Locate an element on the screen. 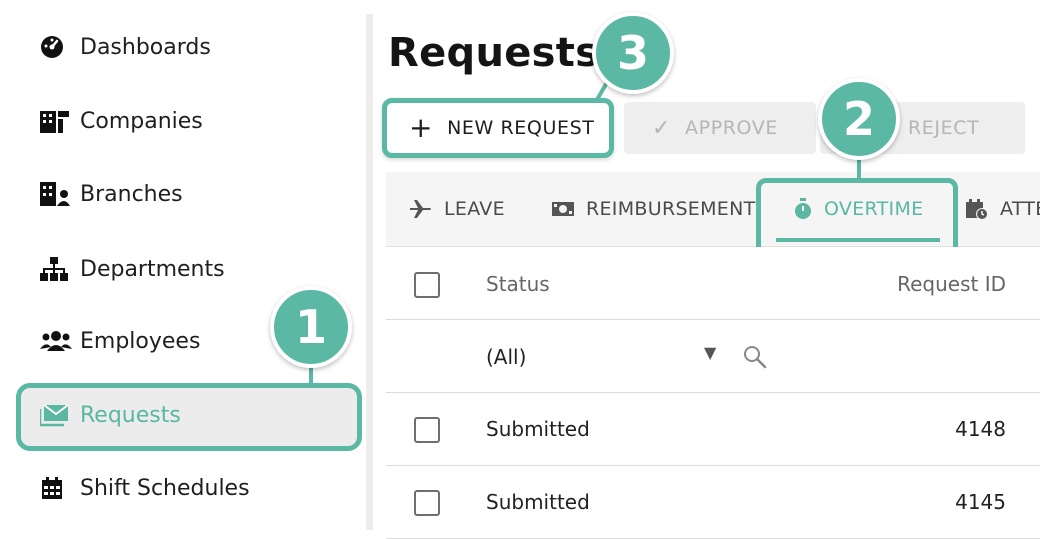 This screenshot has height=539, width=1040. calendar-icon is located at coordinates (60, 488).